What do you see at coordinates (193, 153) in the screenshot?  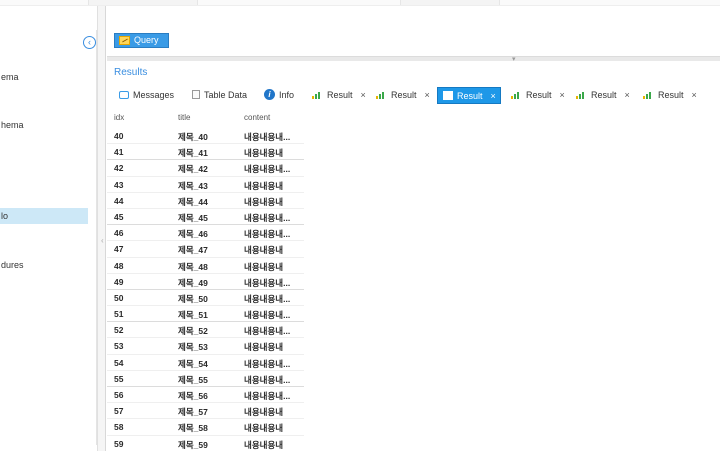 I see `cell-title: 제목_41` at bounding box center [193, 153].